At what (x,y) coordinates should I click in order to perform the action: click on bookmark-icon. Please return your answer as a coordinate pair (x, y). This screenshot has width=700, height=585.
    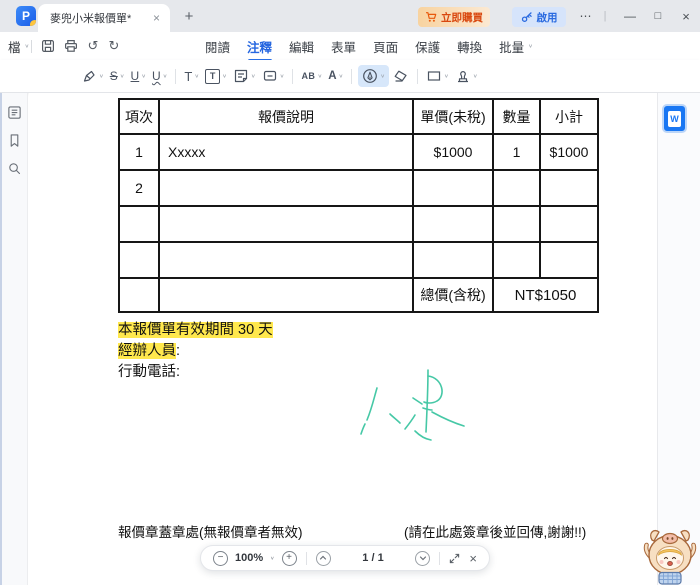
    Looking at the image, I should click on (14, 140).